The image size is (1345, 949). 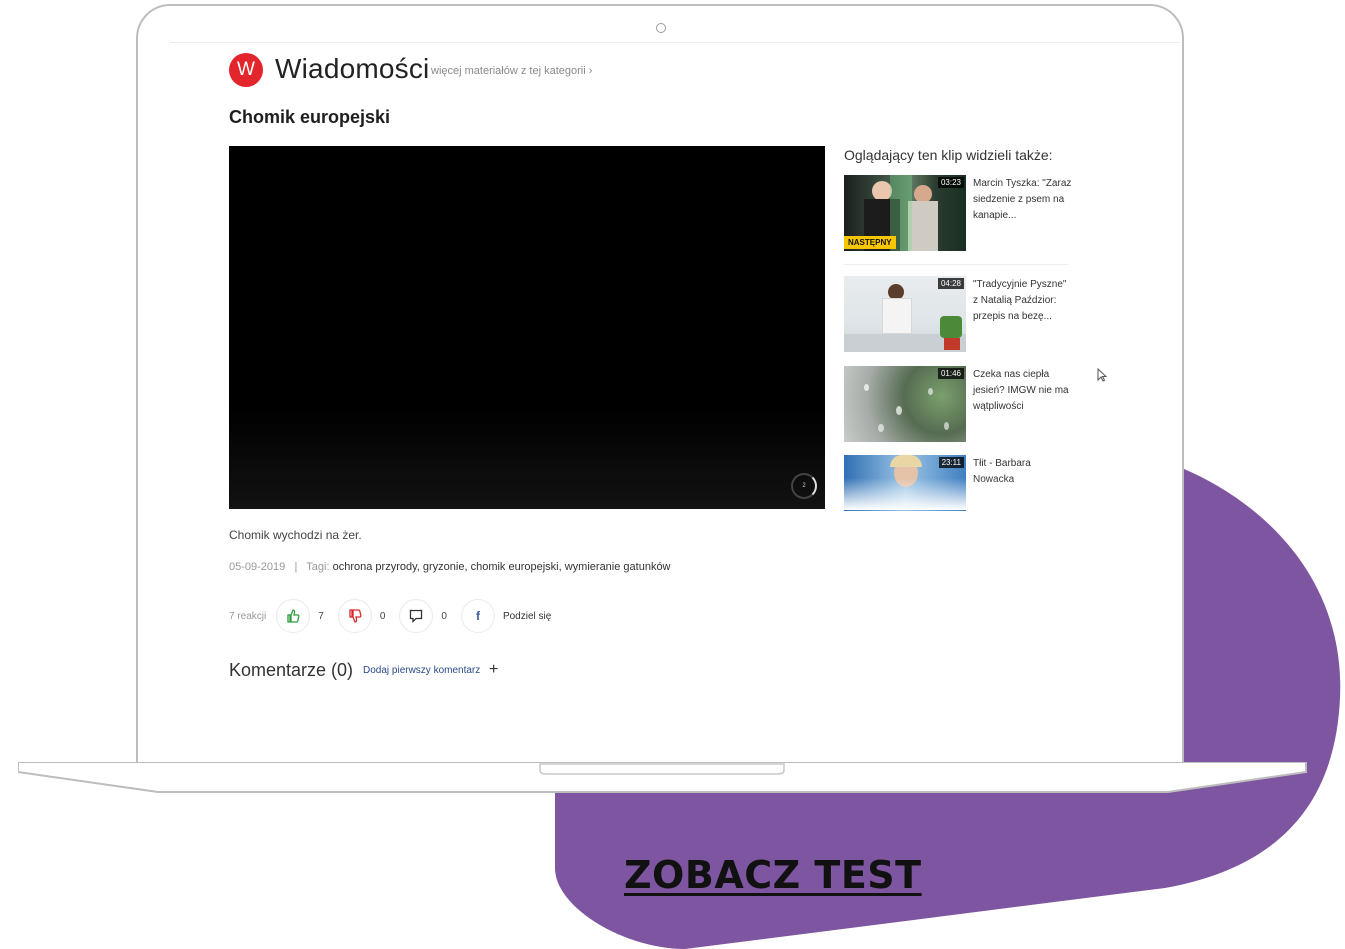 I want to click on browser-top-divider, so click(x=675, y=42).